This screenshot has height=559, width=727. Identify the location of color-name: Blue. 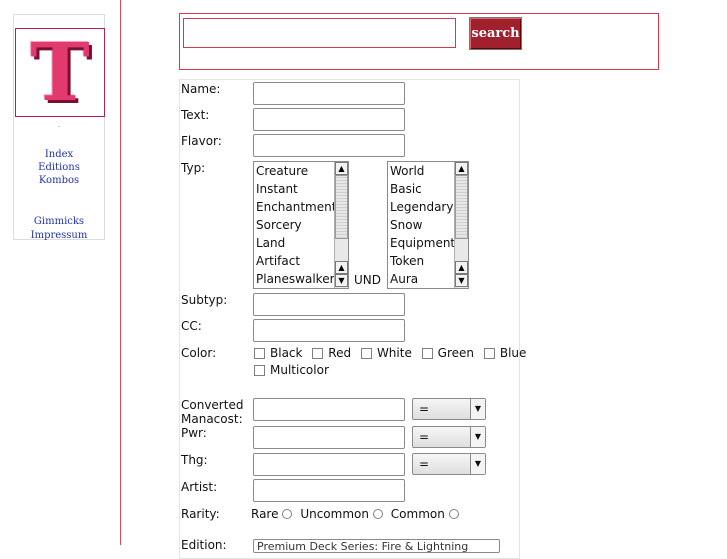
(513, 353).